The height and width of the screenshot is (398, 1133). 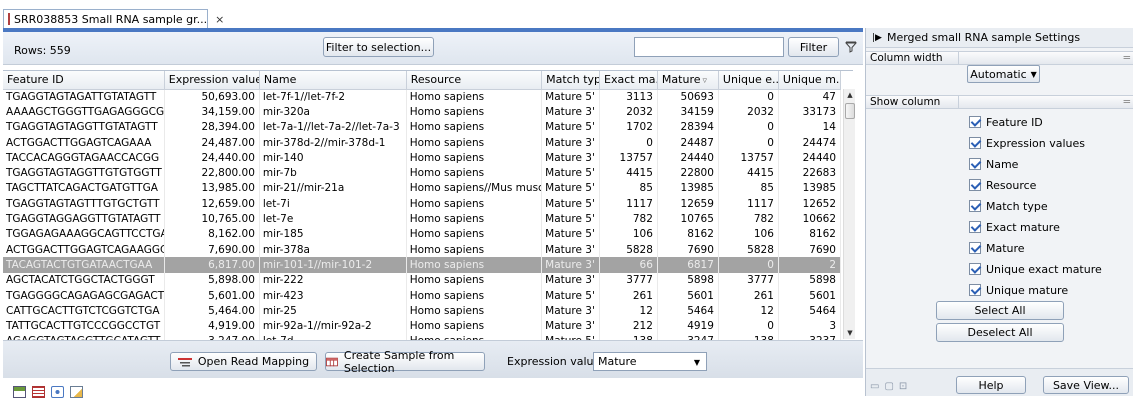 I want to click on column-header: Name, so click(x=333, y=80).